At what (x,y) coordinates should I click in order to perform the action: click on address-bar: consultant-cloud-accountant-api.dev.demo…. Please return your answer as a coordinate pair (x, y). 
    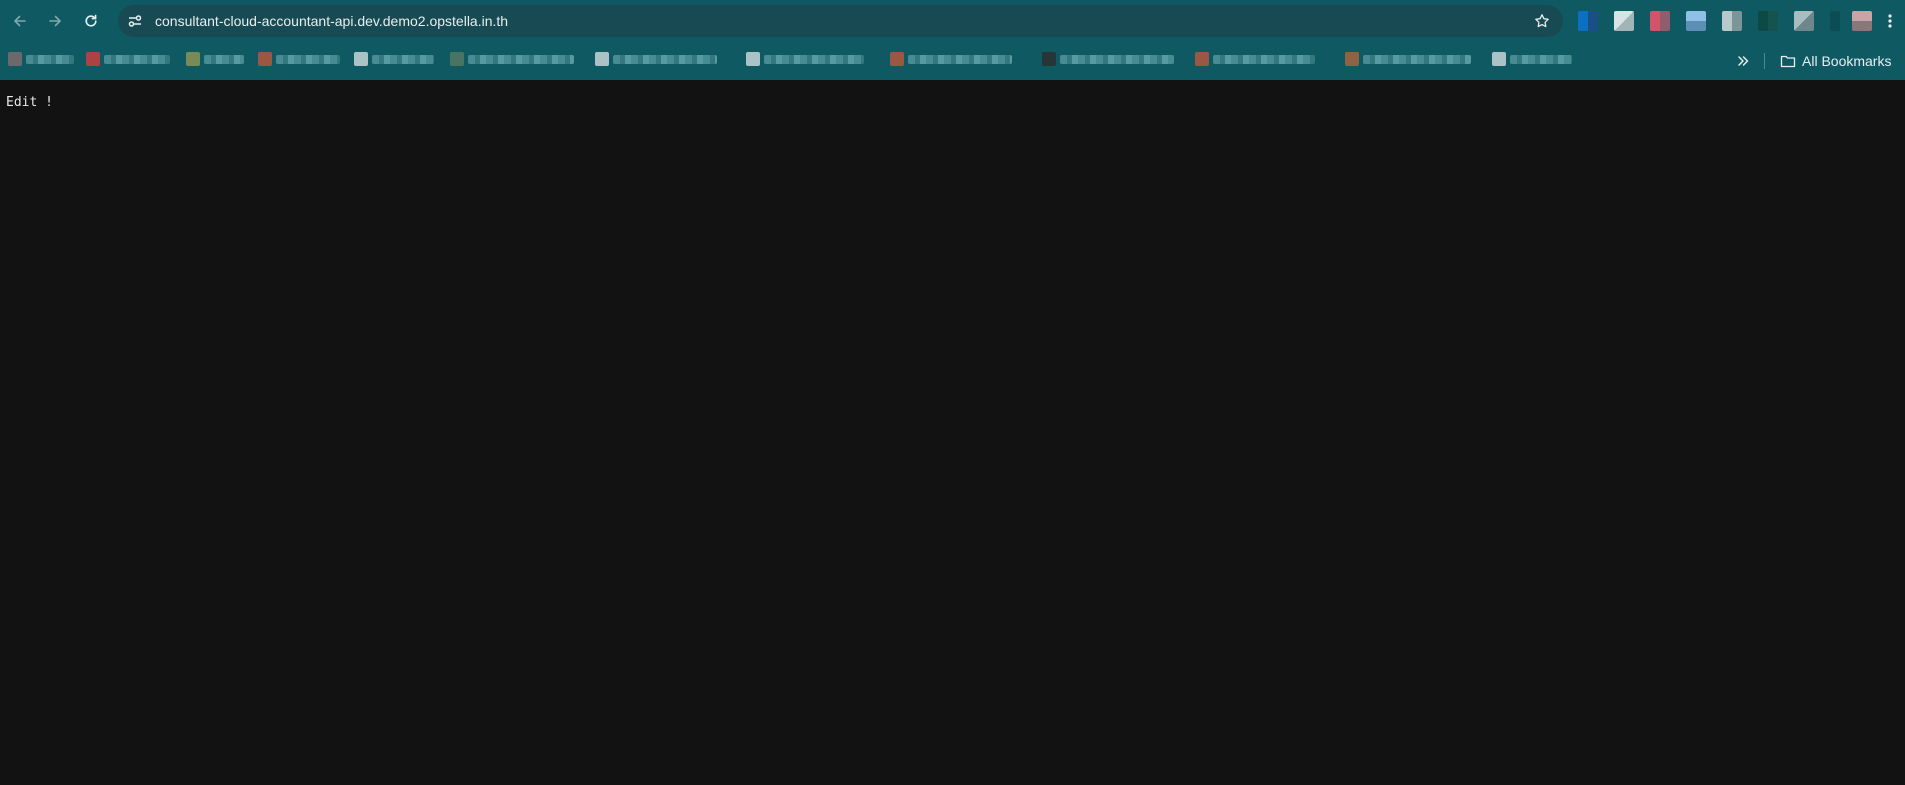
    Looking at the image, I should click on (840, 21).